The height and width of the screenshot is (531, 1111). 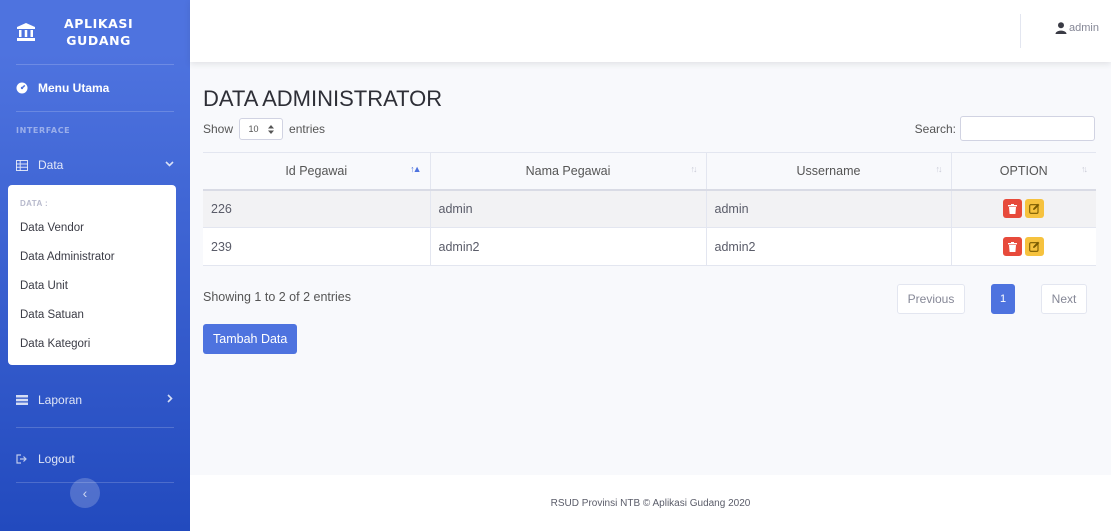 I want to click on sidebar-heading: INTERFACE, so click(x=43, y=130).